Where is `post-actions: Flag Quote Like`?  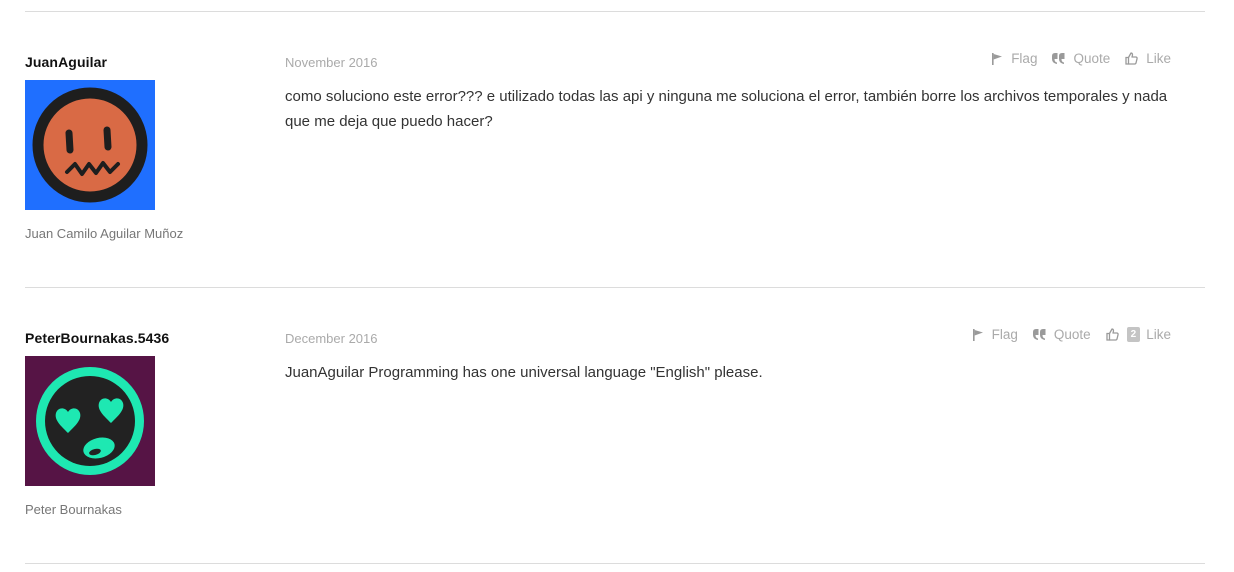
post-actions: Flag Quote Like is located at coordinates (1073, 58).